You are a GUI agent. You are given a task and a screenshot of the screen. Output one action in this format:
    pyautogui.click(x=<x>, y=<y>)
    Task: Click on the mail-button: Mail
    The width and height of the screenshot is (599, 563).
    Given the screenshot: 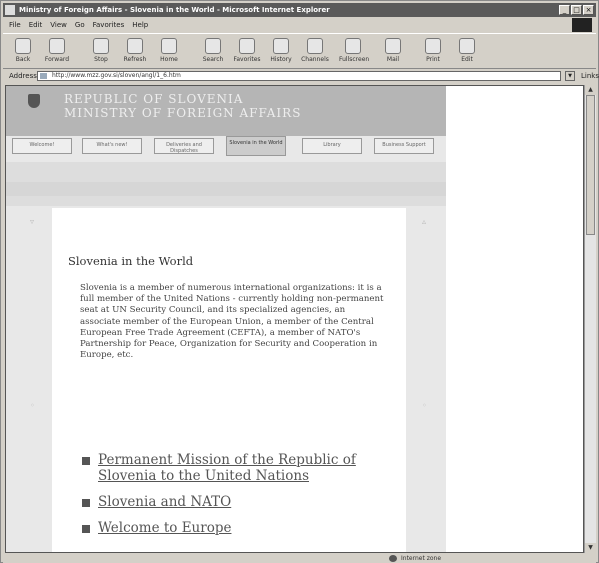 What is the action you would take?
    pyautogui.click(x=393, y=51)
    